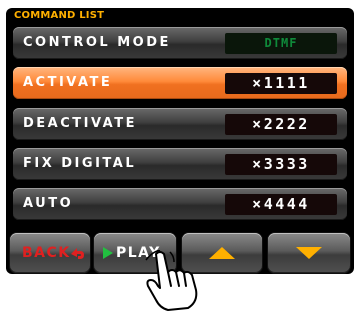 The width and height of the screenshot is (363, 316). I want to click on row-label: AUTO, so click(48, 203).